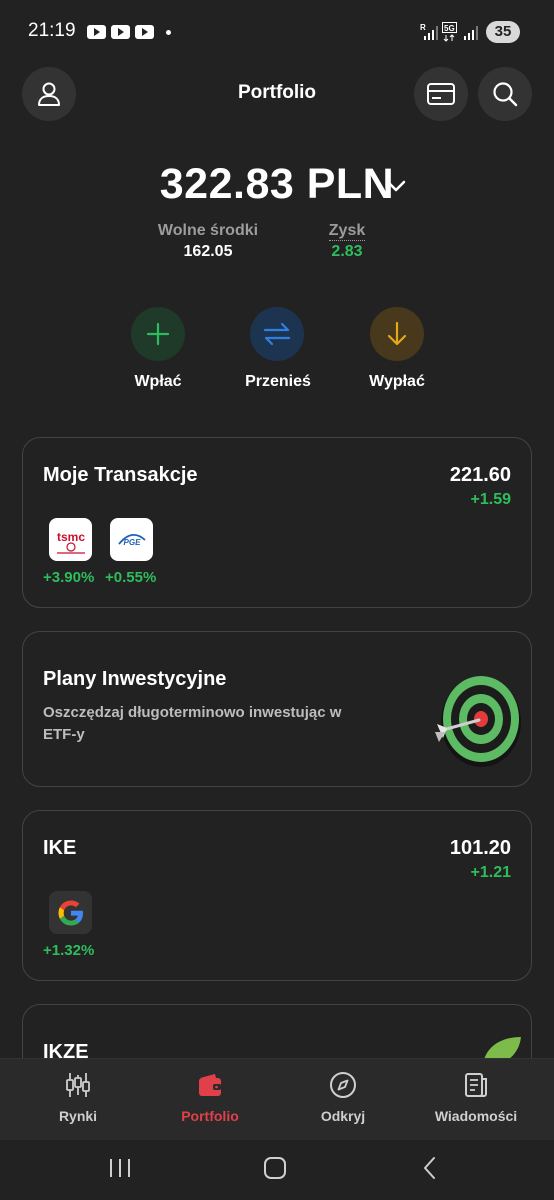 Image resolution: width=554 pixels, height=1200 pixels. What do you see at coordinates (70, 537) in the screenshot?
I see `svg-text: tsmc` at bounding box center [70, 537].